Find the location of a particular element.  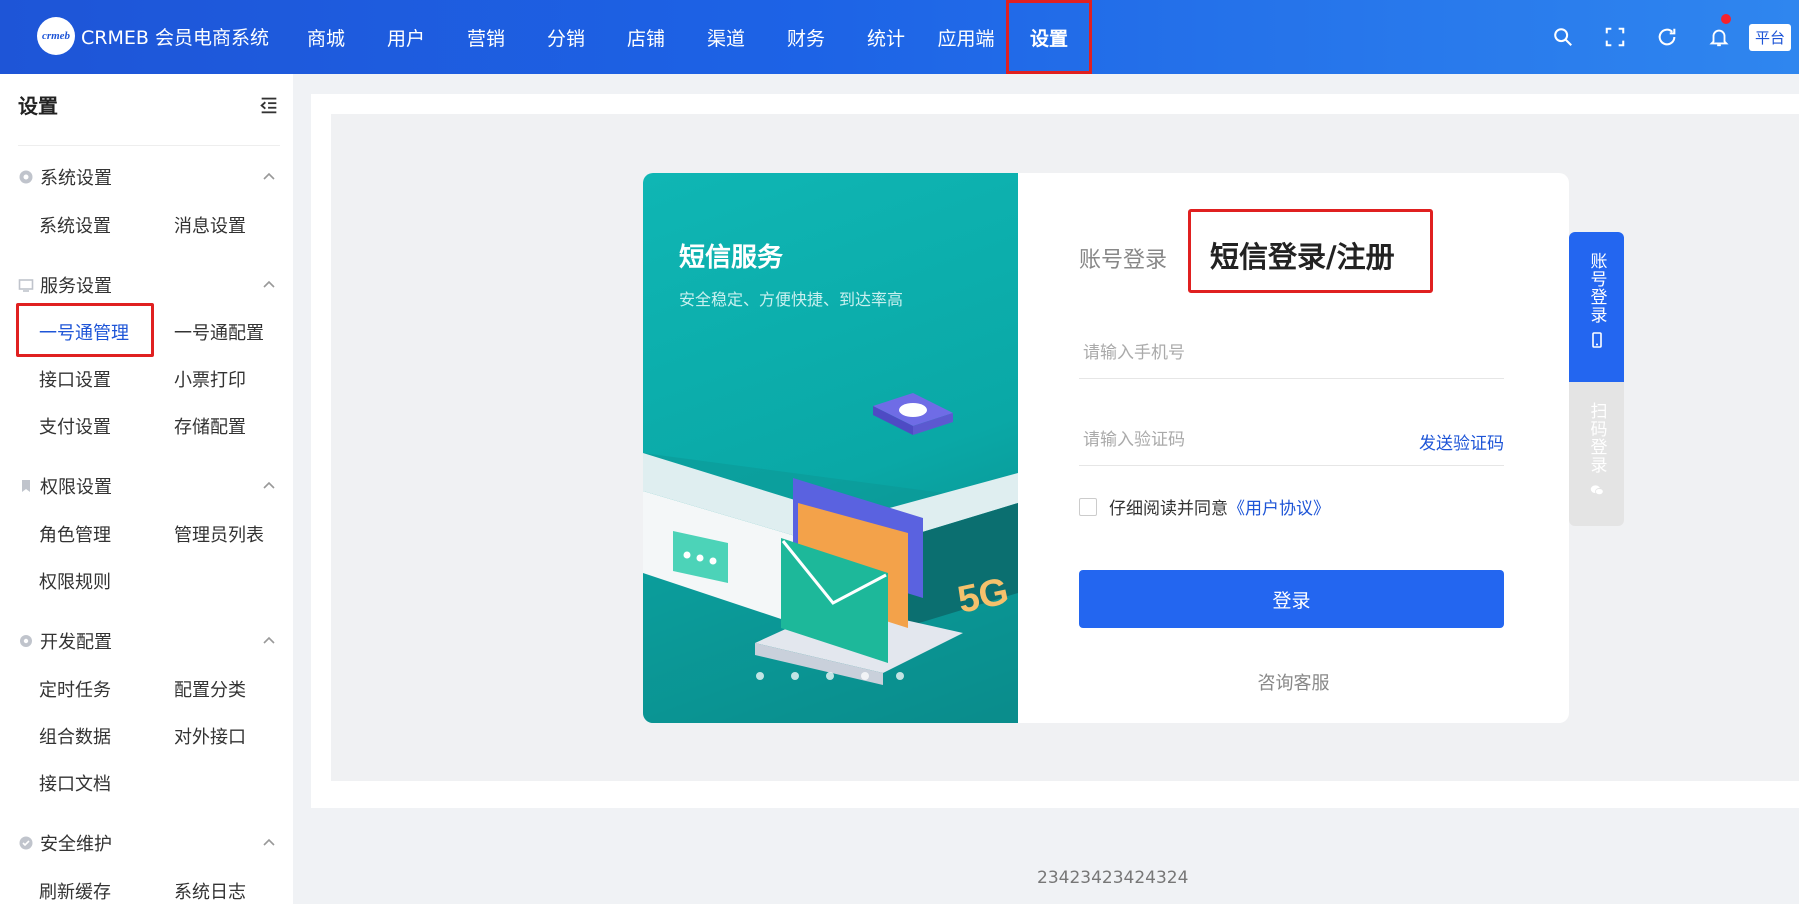

cog-icon is located at coordinates (26, 641).